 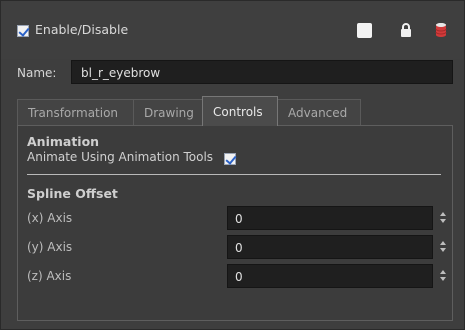 What do you see at coordinates (443, 218) in the screenshot?
I see `x-axis-spinner-icon` at bounding box center [443, 218].